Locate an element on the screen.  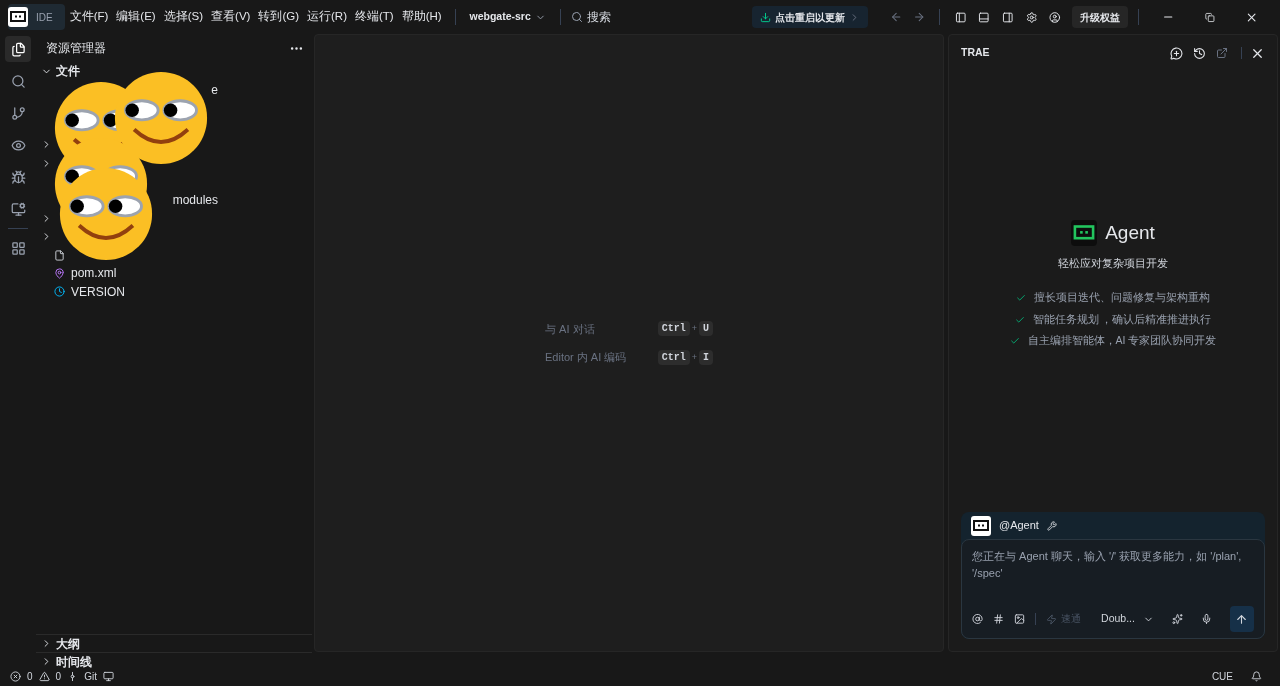
menu-item: 终端(T) is located at coordinates (374, 17).